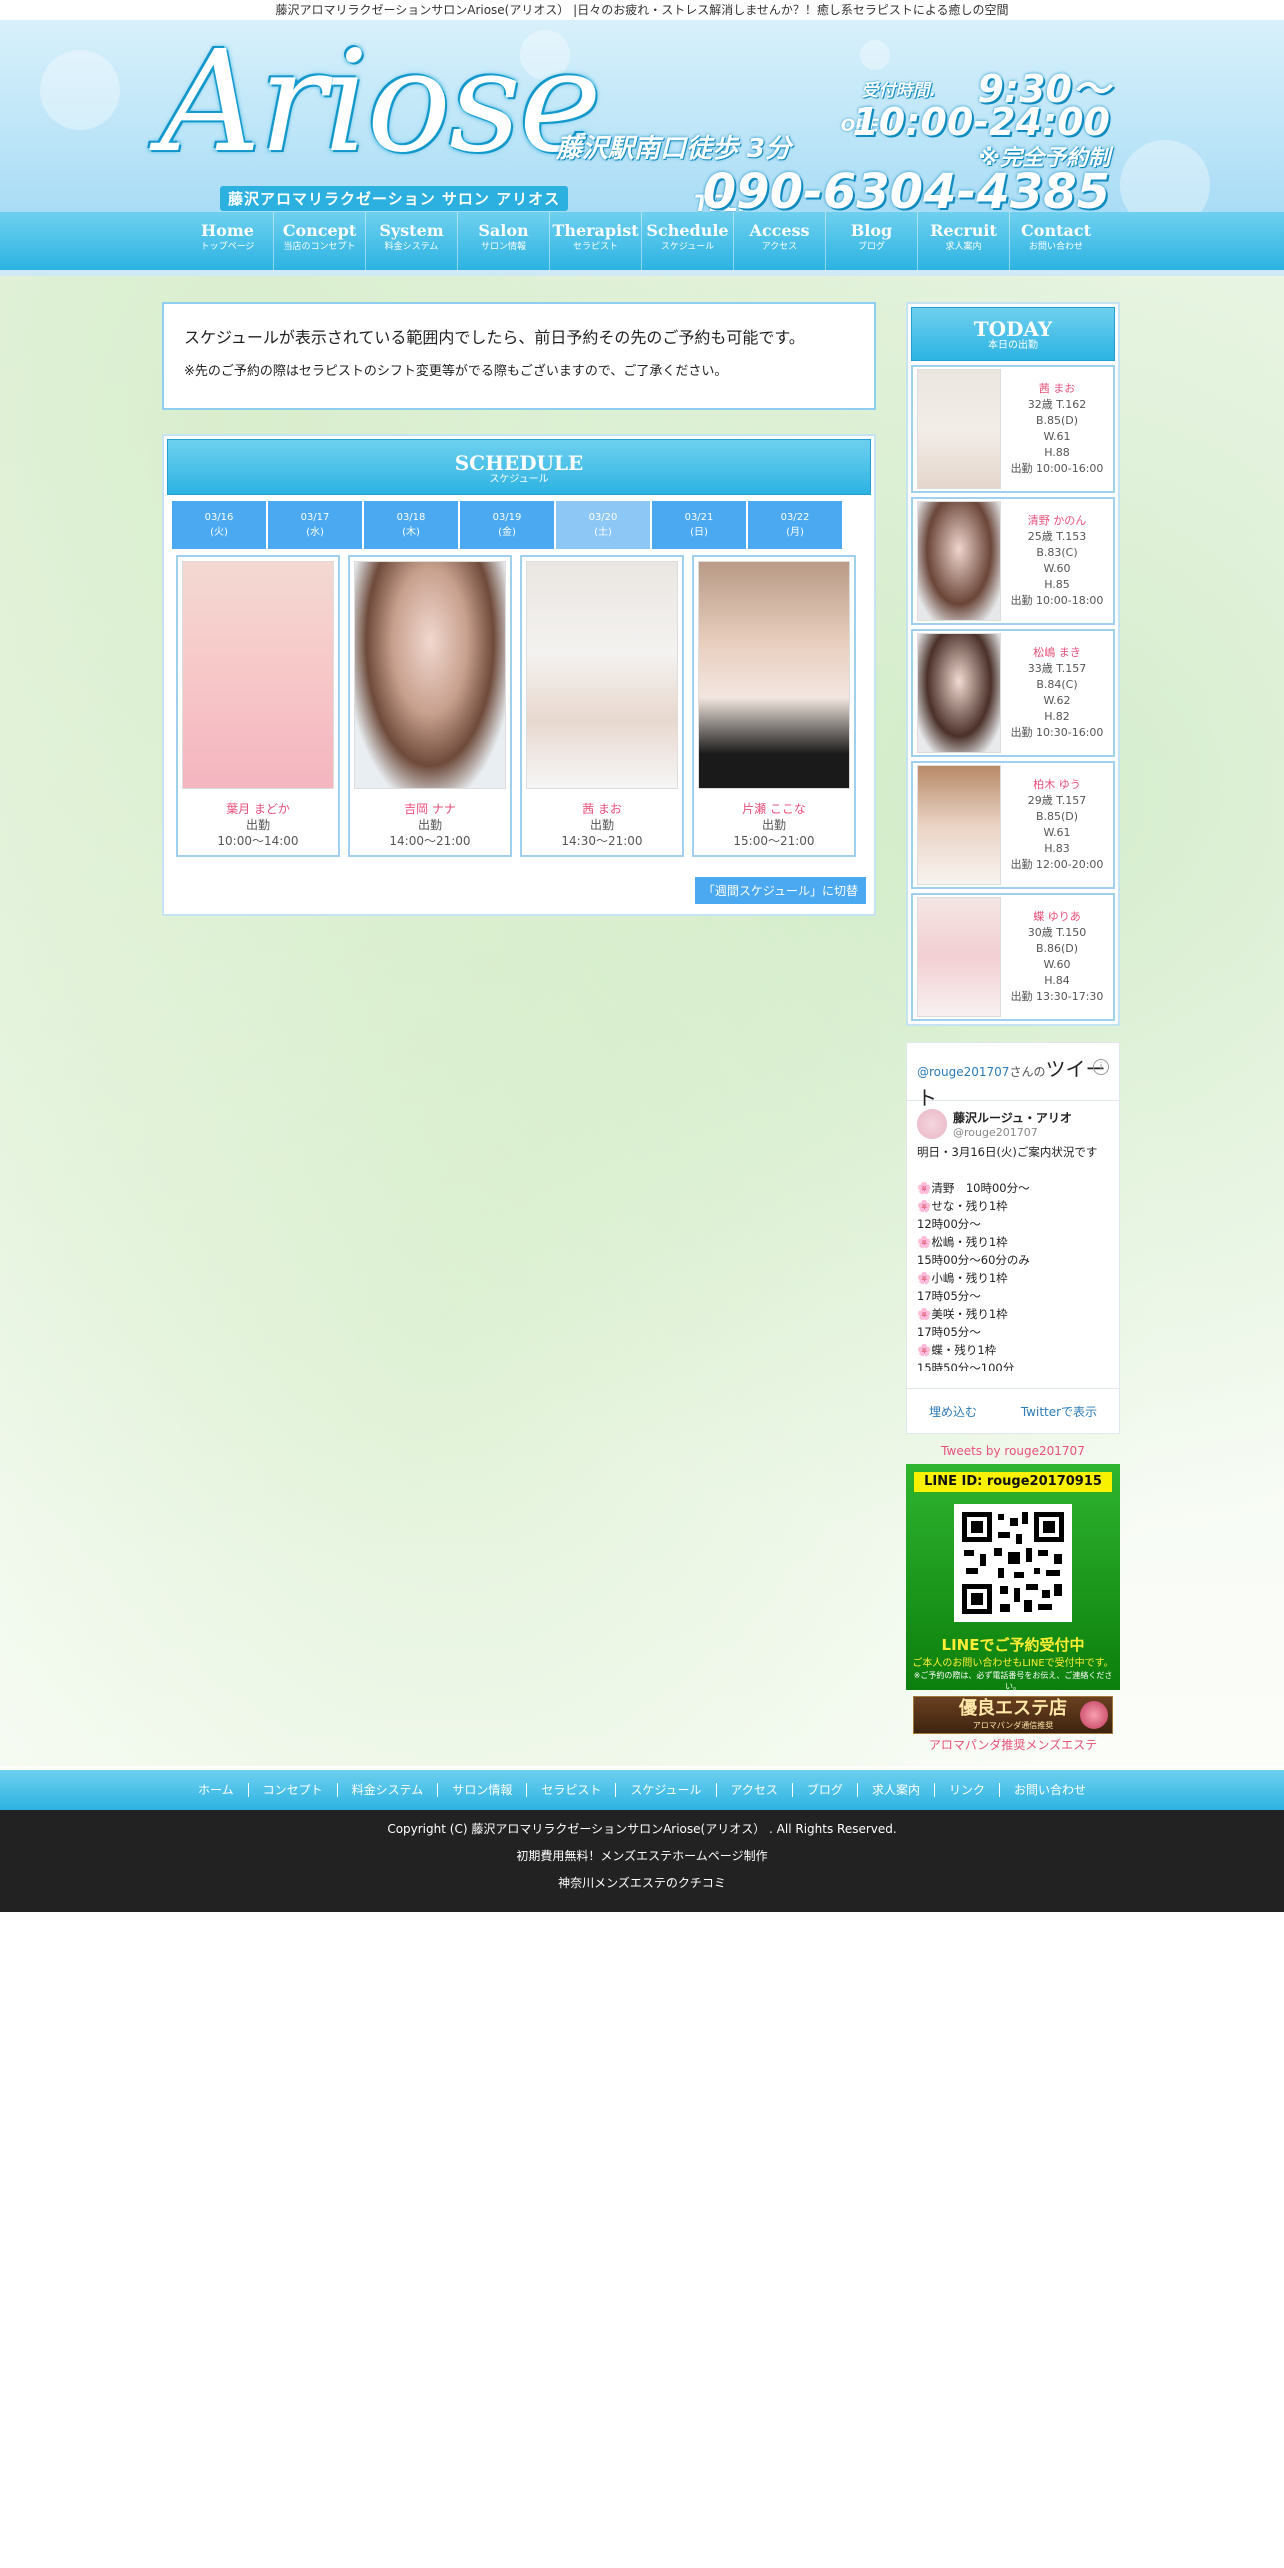 Image resolution: width=1284 pixels, height=2568 pixels. Describe the element at coordinates (1057, 389) in the screenshot. I see `today-name: 茜 まお` at that location.